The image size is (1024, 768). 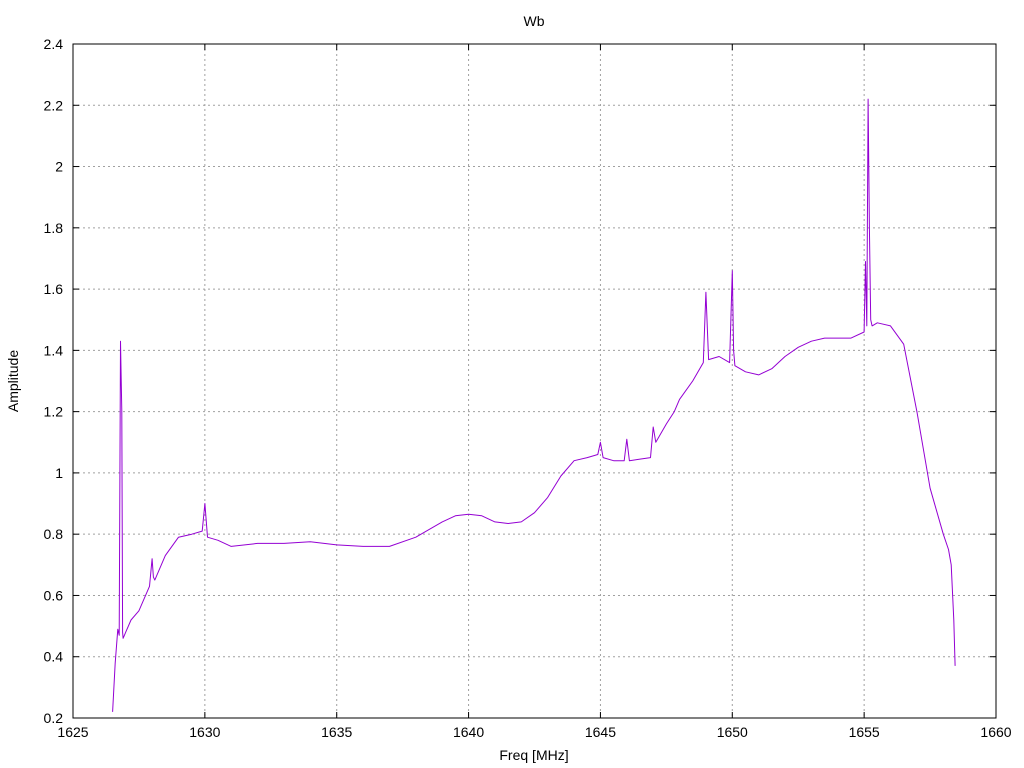 What do you see at coordinates (864, 732) in the screenshot?
I see `x-tick-label: 1655` at bounding box center [864, 732].